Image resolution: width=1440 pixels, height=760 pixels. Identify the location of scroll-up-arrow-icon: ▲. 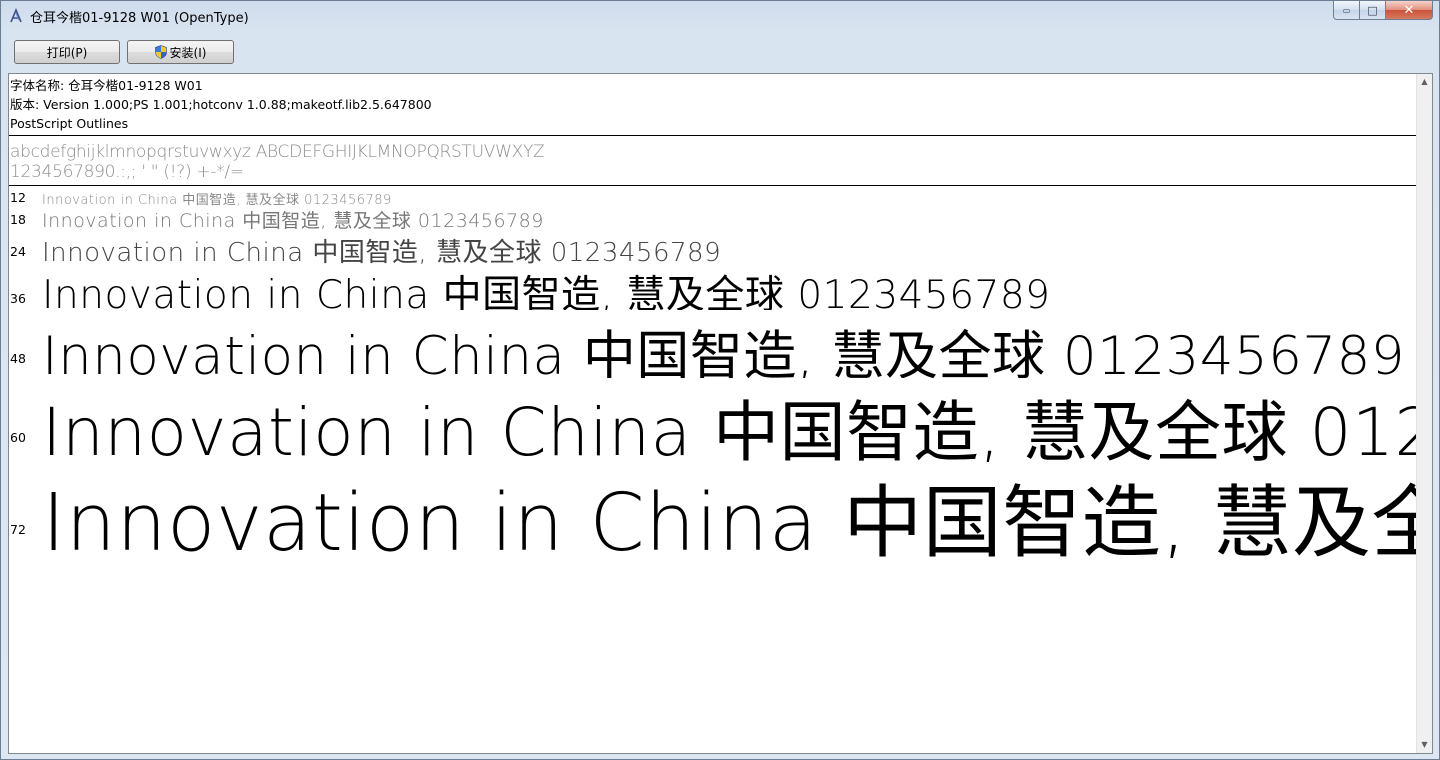
(1424, 82).